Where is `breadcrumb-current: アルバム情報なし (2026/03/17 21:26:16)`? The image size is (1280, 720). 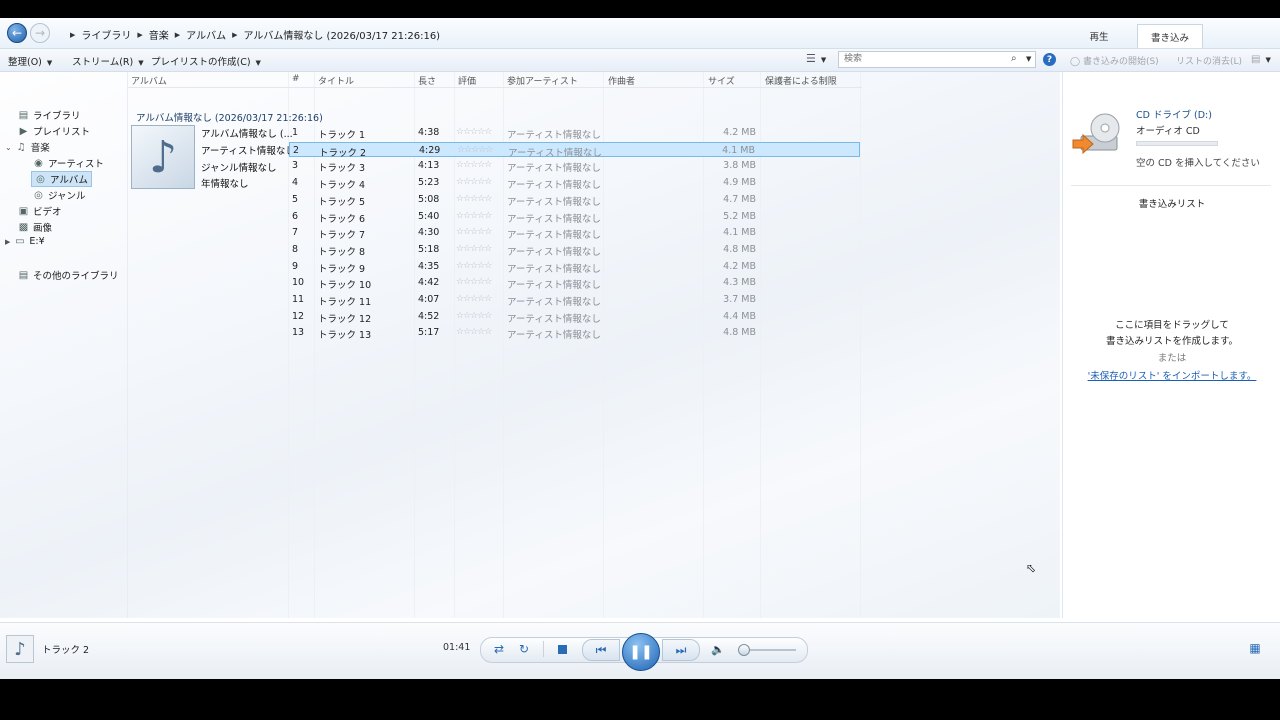 breadcrumb-current: アルバム情報なし (2026/03/17 21:26:16) is located at coordinates (341, 34).